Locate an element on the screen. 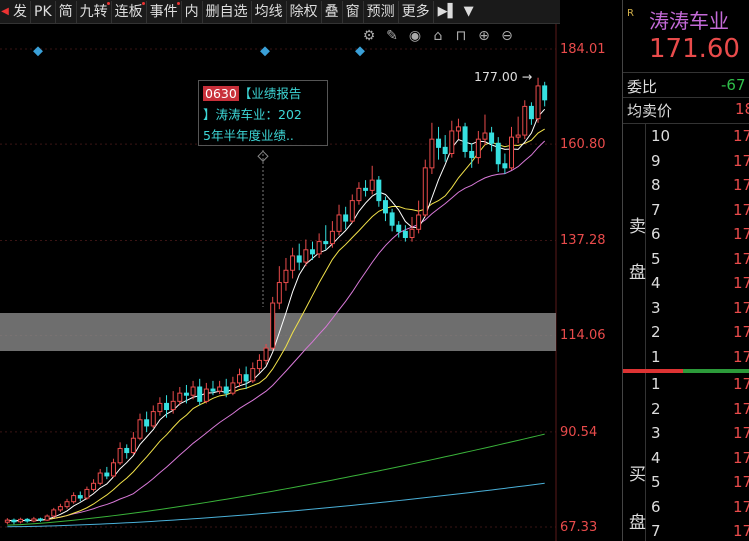 The width and height of the screenshot is (749, 541). toolbar-btn-exright: 除权 is located at coordinates (304, 11).